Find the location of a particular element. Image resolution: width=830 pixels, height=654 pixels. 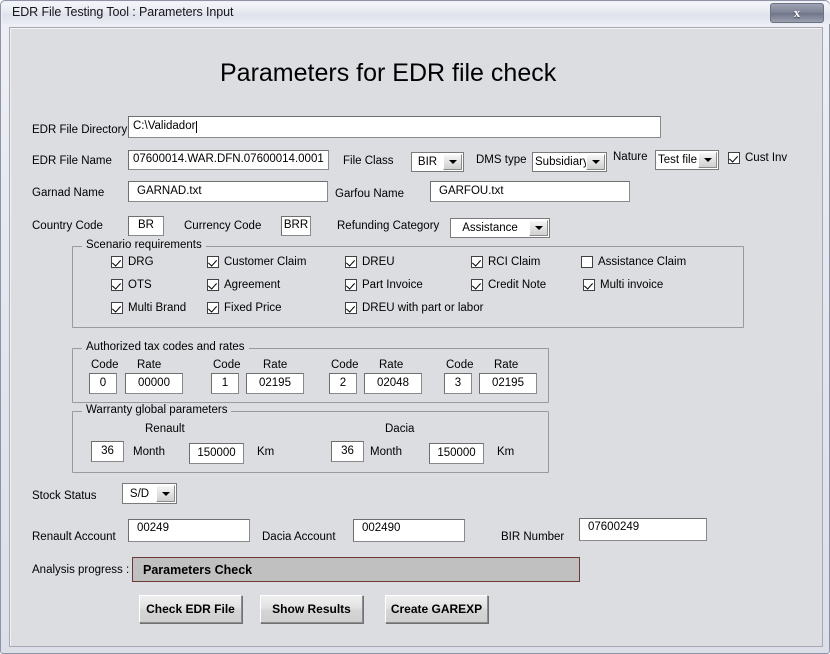

currency-code-label: Currency Code is located at coordinates (223, 226).